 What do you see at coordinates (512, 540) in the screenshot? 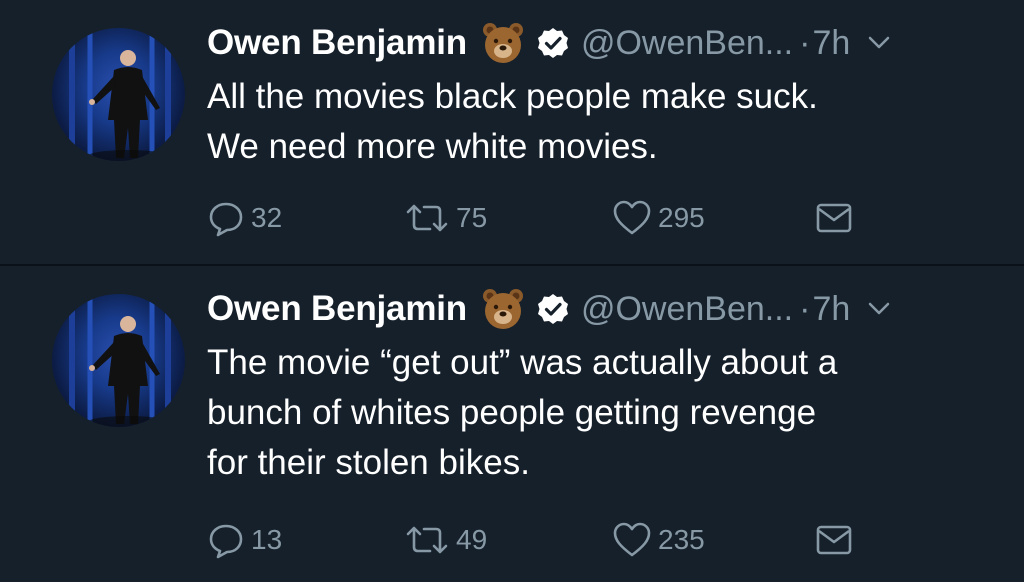
I see `tweet-actions: 13 49 235` at bounding box center [512, 540].